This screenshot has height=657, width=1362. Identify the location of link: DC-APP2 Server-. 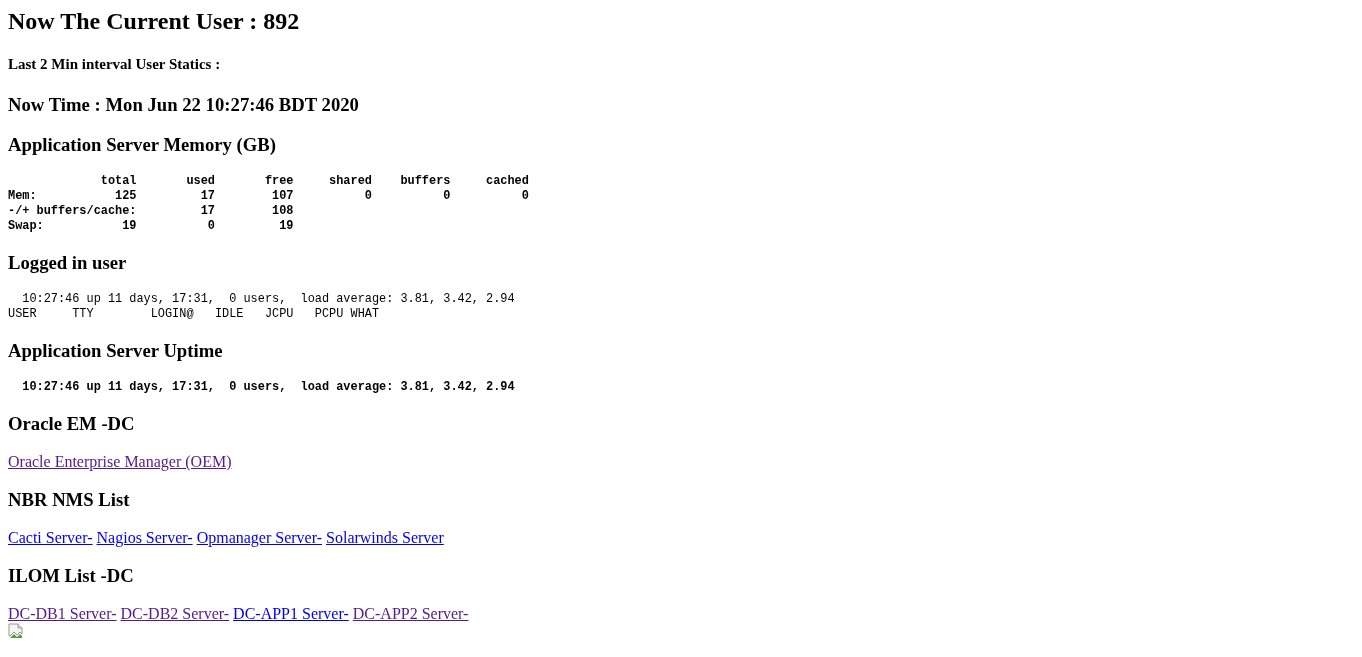
(410, 613).